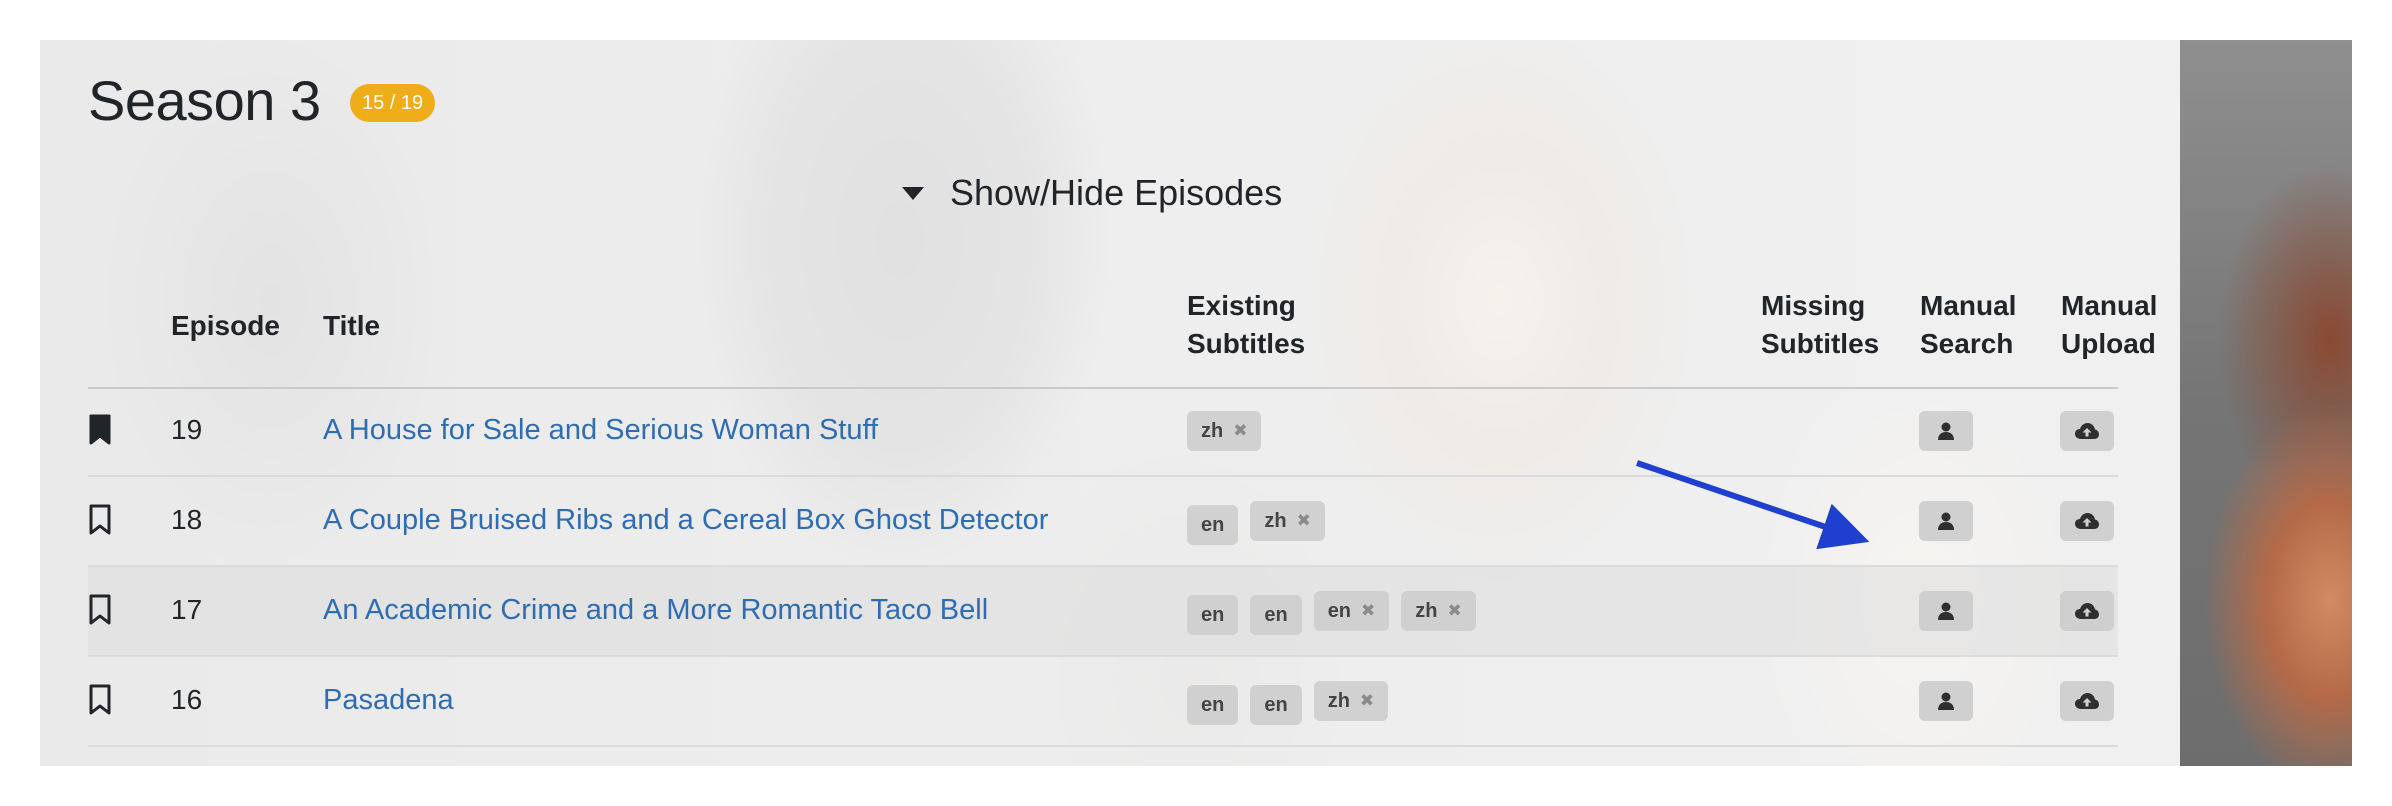  I want to click on existing-subtitles: en zh ✖, so click(1256, 523).